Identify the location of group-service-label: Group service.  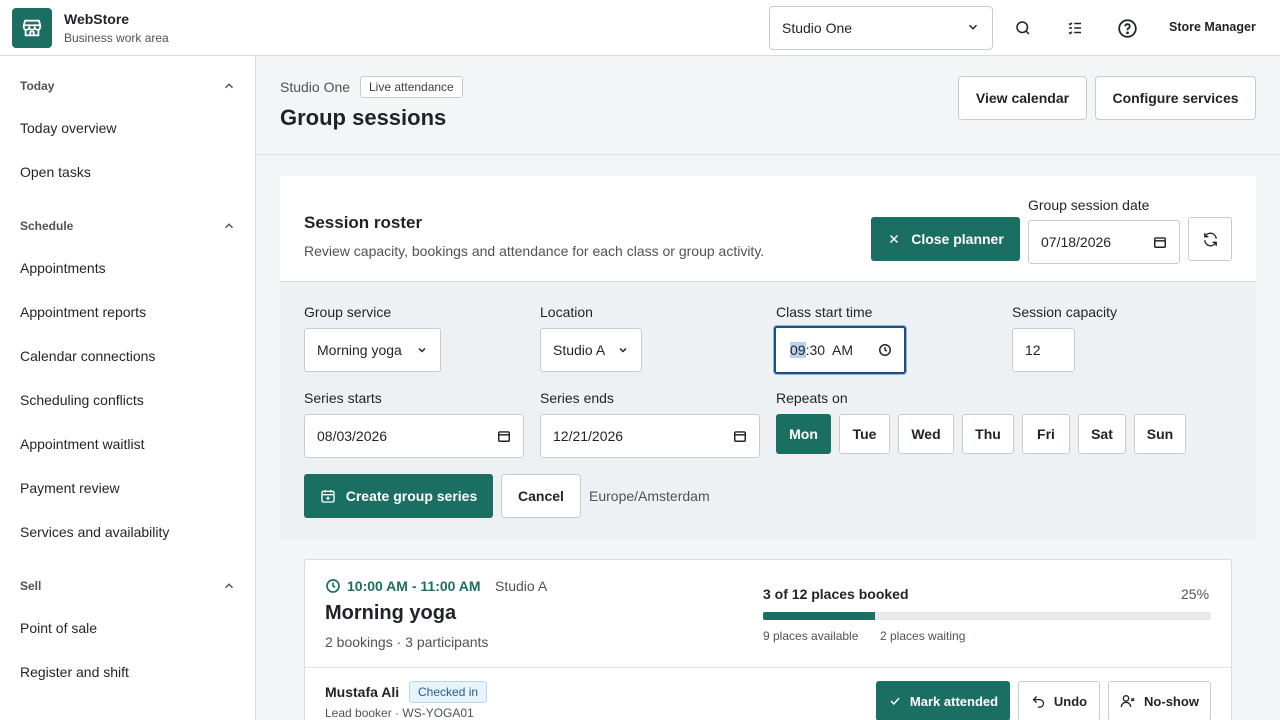
(348, 312).